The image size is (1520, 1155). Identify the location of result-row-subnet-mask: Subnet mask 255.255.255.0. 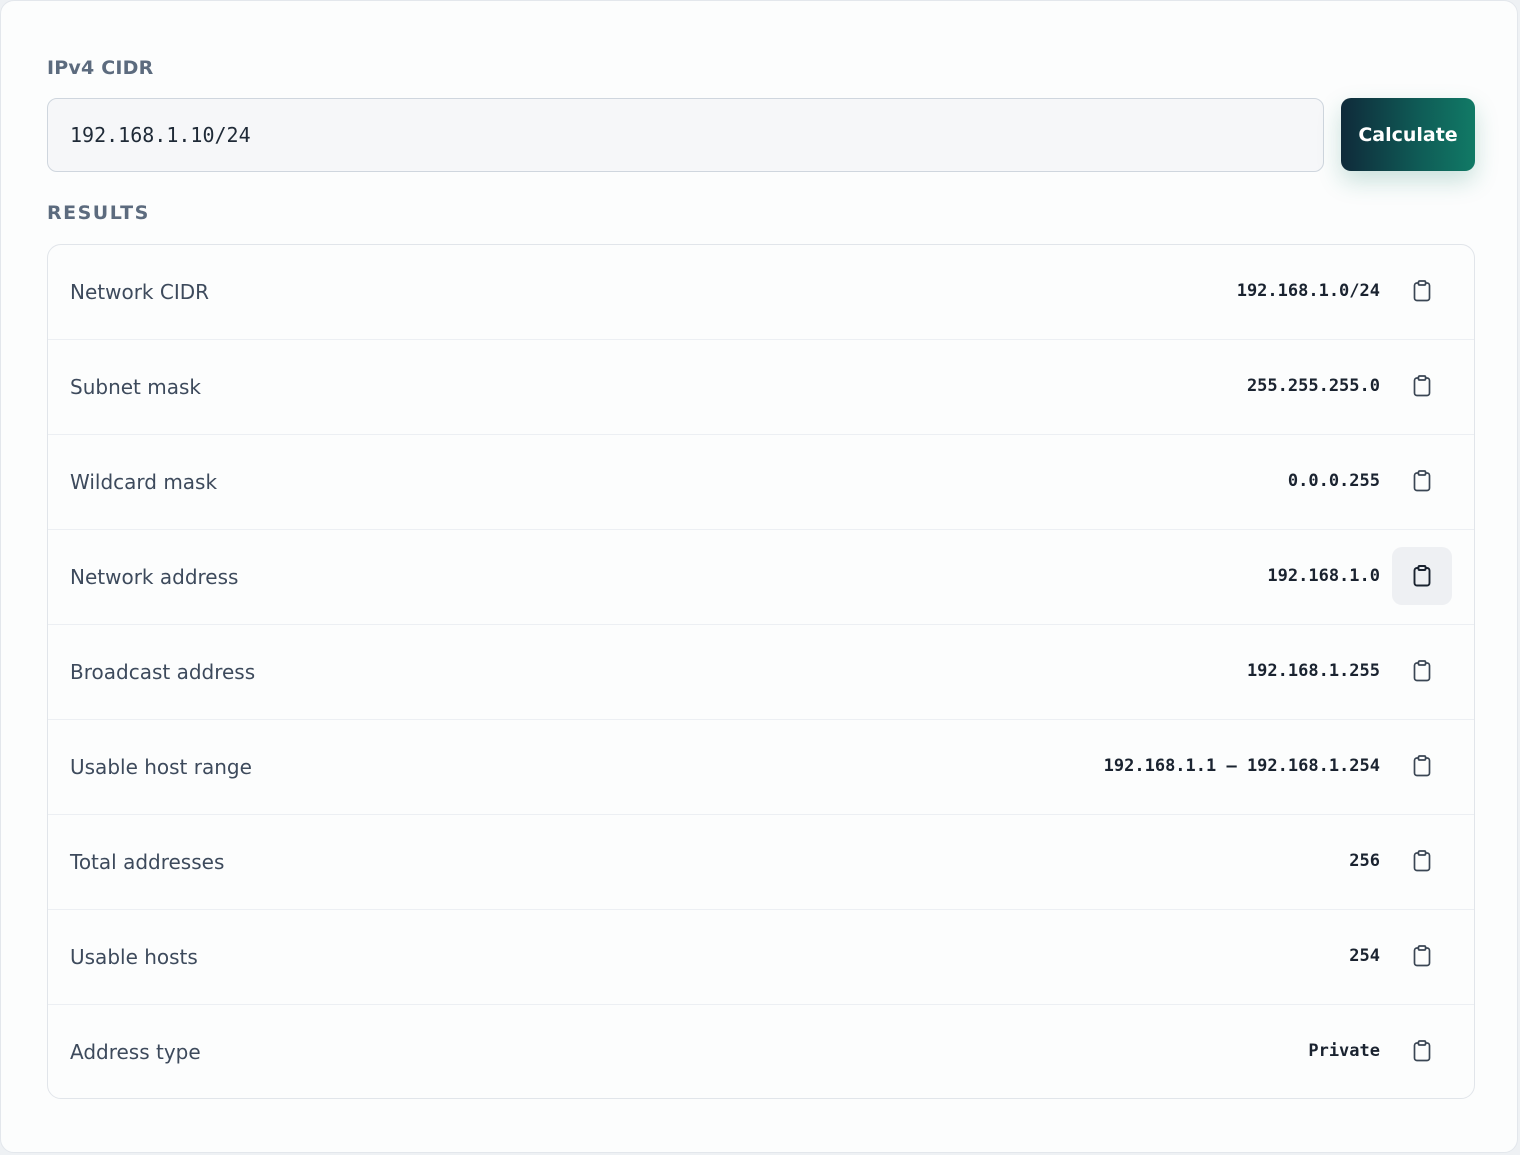
(761, 387).